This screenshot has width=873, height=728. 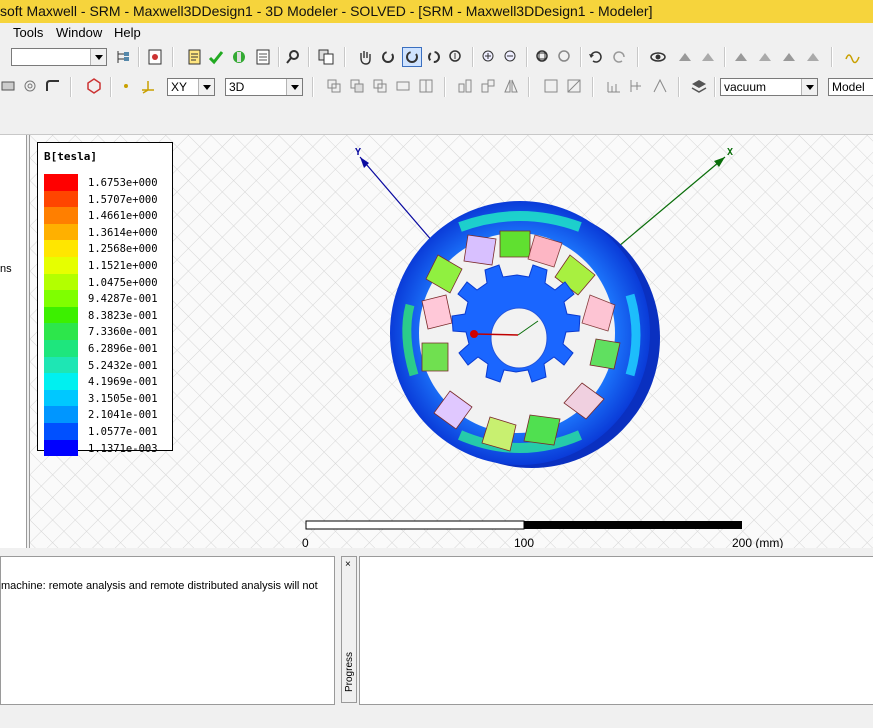 What do you see at coordinates (13, 341) in the screenshot?
I see `project-manager-panel: ns` at bounding box center [13, 341].